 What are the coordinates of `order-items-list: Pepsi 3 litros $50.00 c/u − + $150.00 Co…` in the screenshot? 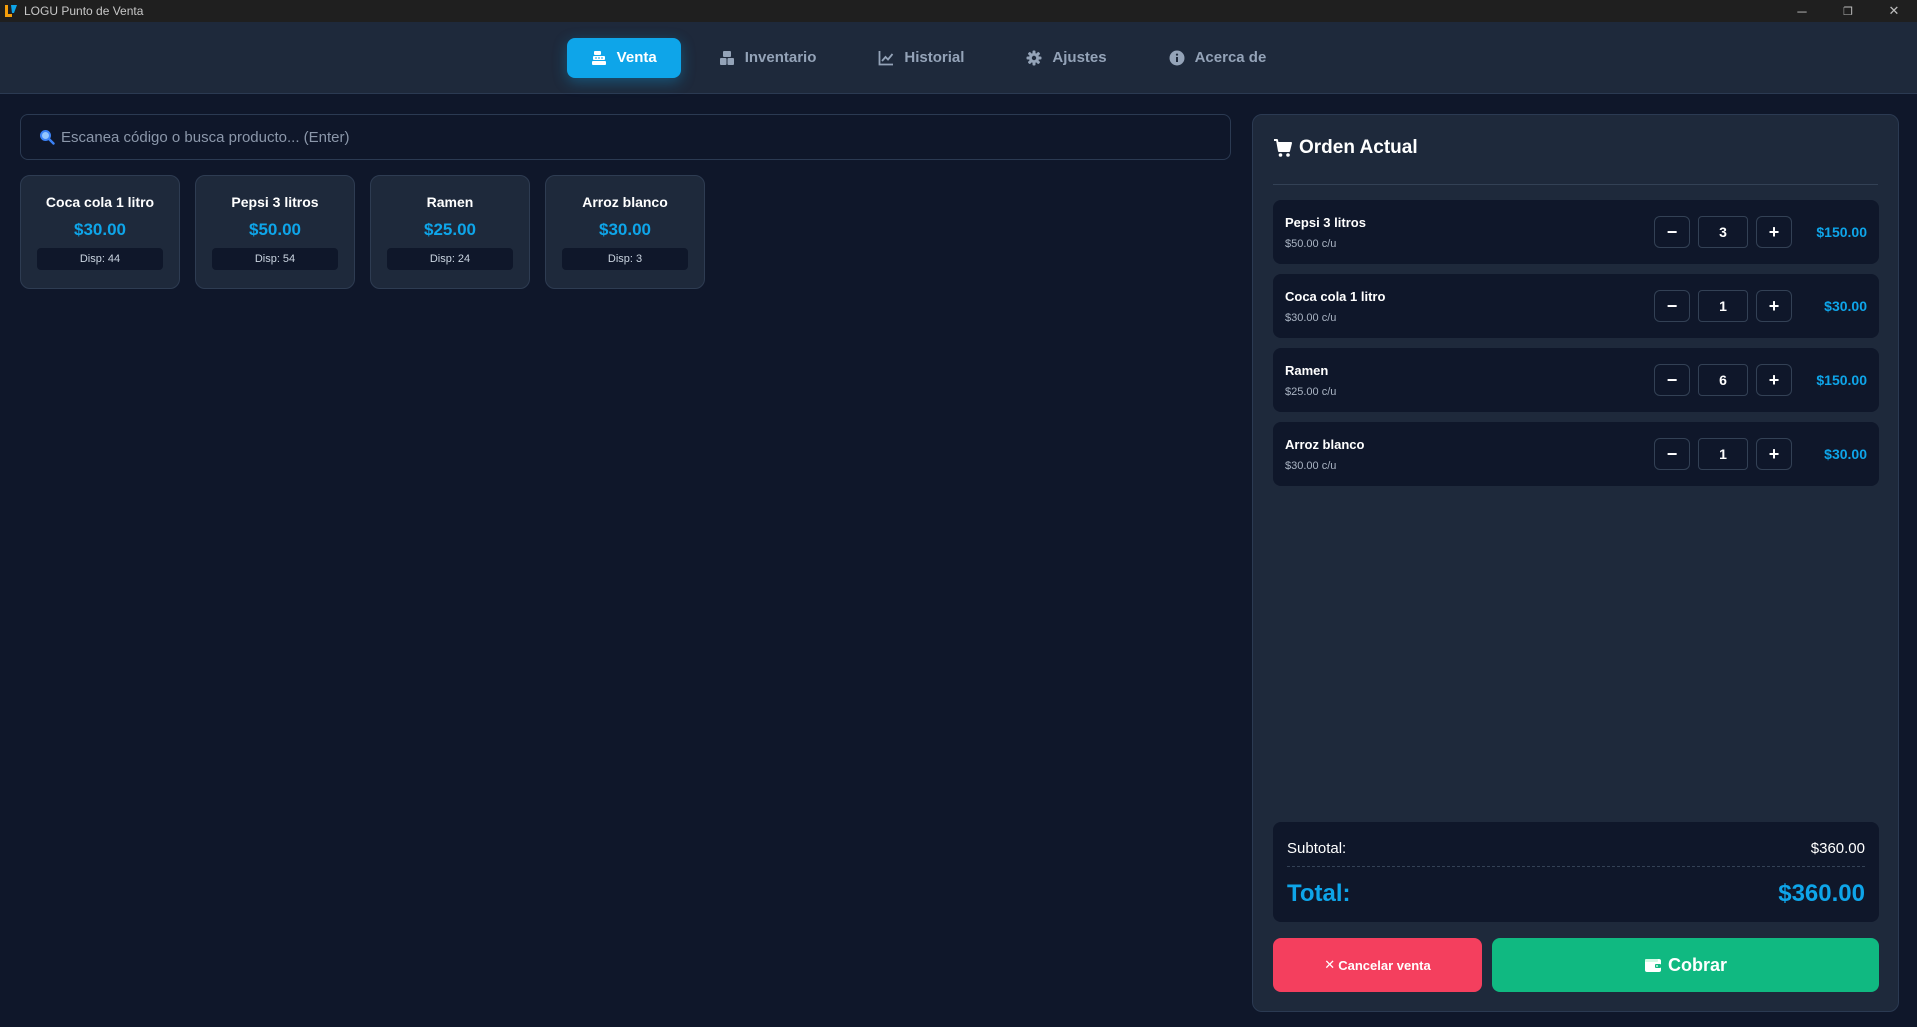 It's located at (1576, 348).